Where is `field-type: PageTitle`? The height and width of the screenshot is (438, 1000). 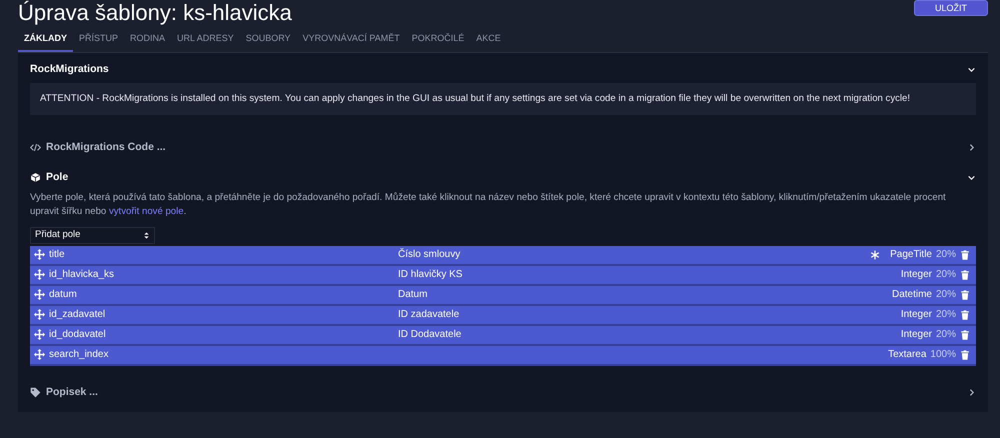 field-type: PageTitle is located at coordinates (911, 255).